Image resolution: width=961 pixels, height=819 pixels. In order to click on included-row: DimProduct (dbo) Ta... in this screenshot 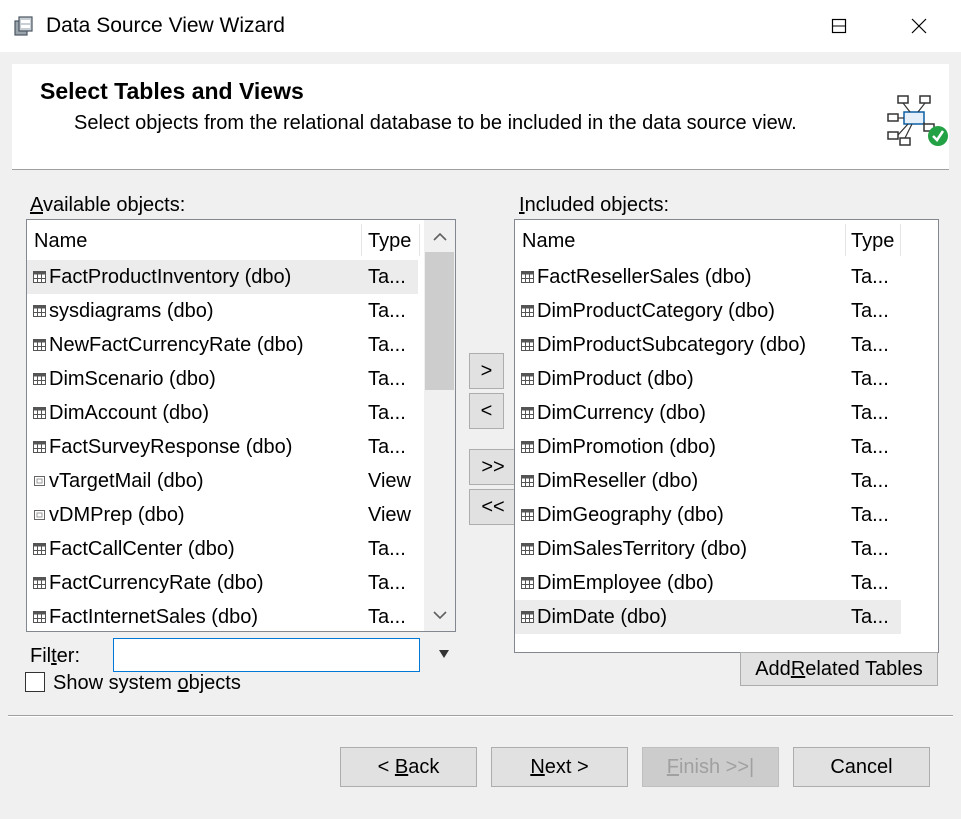, I will do `click(708, 379)`.